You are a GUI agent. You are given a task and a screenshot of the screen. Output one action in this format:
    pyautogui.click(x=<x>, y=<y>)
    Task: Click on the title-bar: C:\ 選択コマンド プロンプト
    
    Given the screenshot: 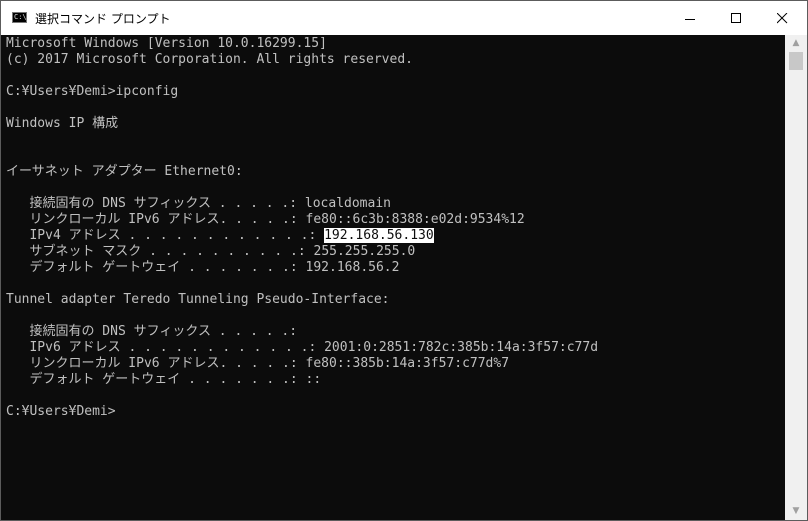 What is the action you would take?
    pyautogui.click(x=404, y=18)
    